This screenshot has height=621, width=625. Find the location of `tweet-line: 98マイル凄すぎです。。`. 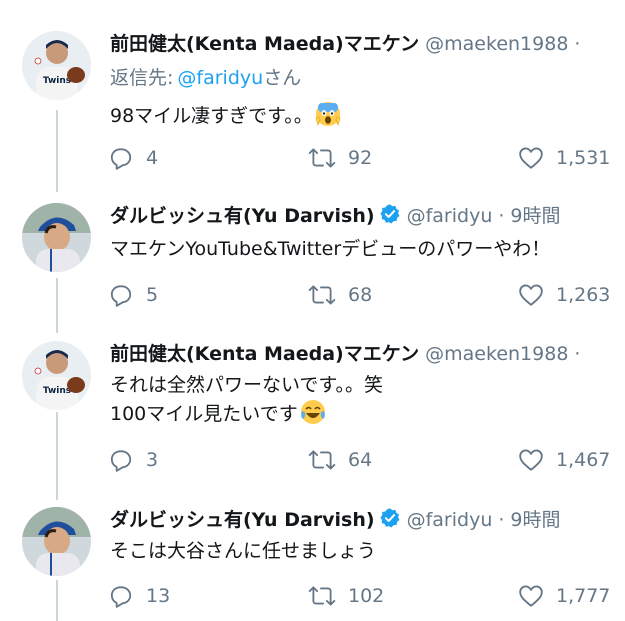

tweet-line: 98マイル凄すぎです。。 is located at coordinates (211, 116).